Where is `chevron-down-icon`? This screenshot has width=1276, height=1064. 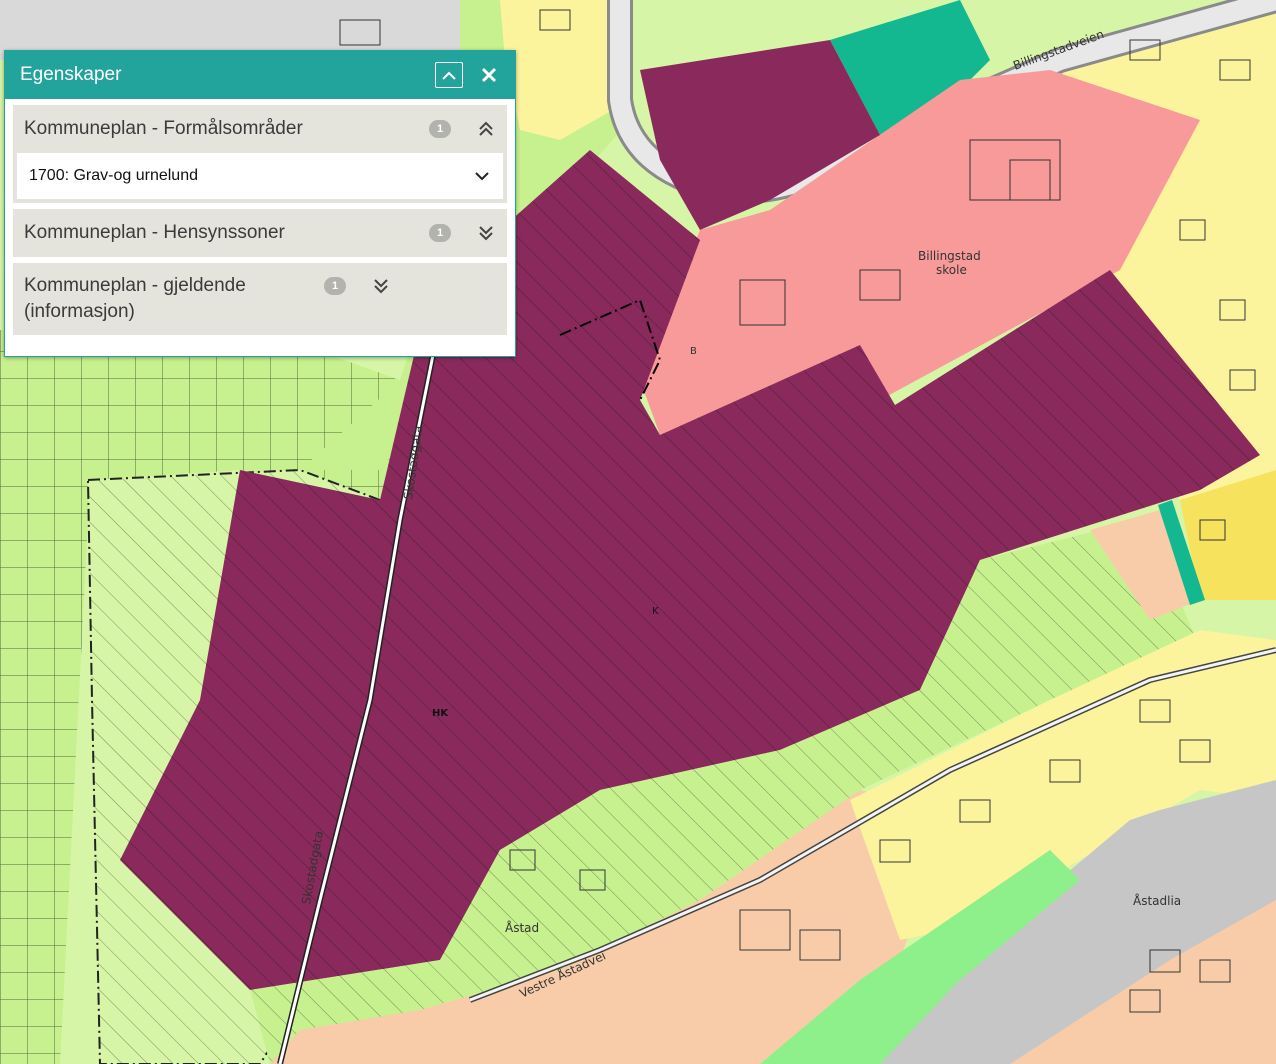 chevron-down-icon is located at coordinates (482, 176).